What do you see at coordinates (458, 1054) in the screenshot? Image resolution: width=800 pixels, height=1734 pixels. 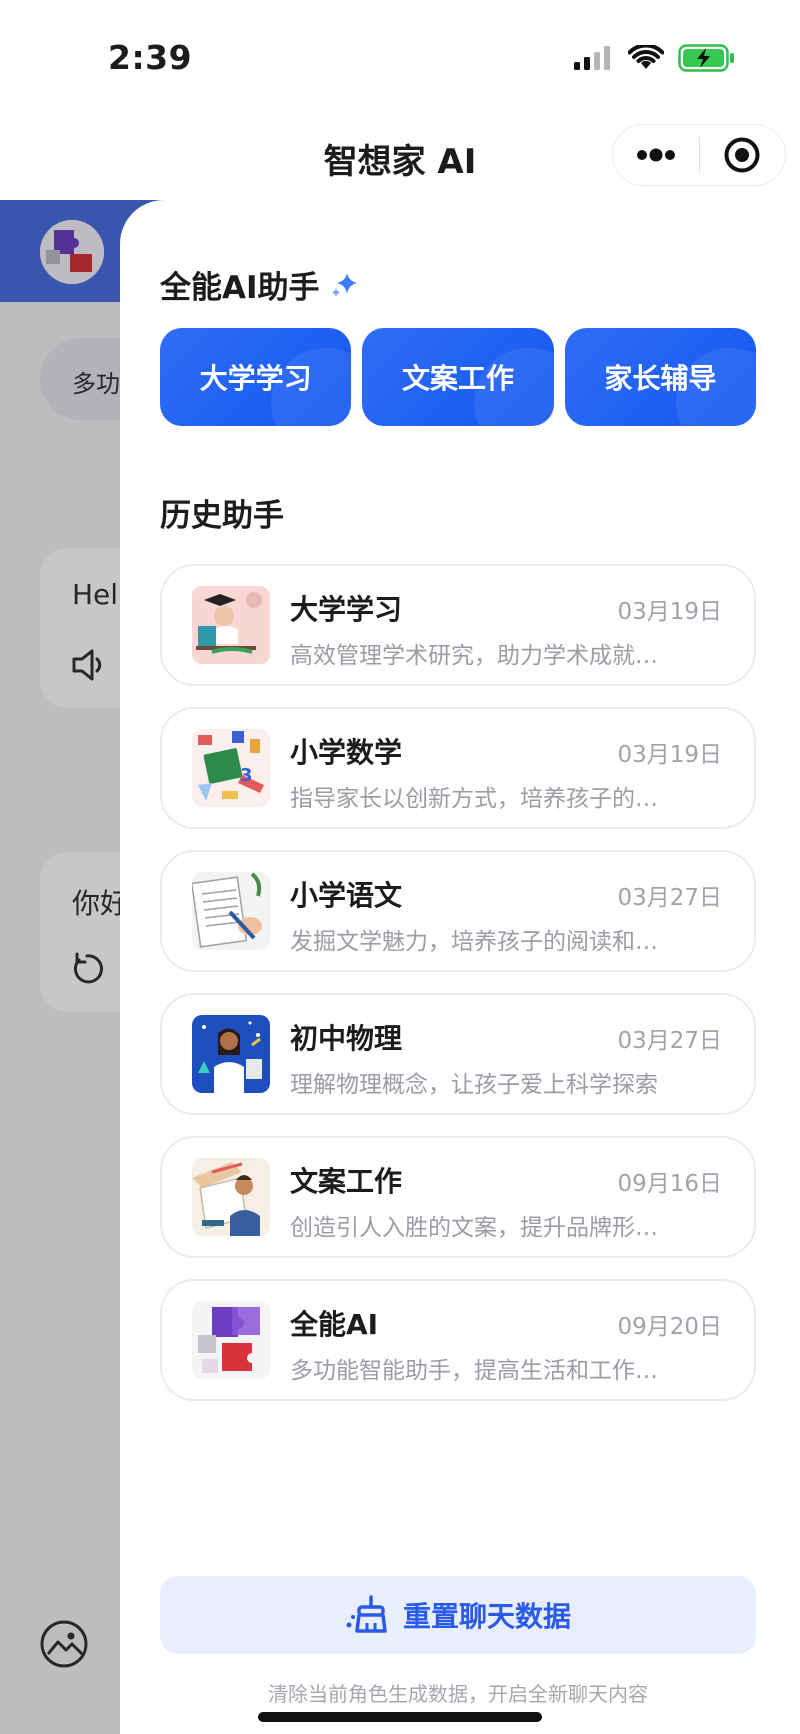 I see `history-item: 初中物理 03月27日 理解物理概念，让孩子爱上科学探索` at bounding box center [458, 1054].